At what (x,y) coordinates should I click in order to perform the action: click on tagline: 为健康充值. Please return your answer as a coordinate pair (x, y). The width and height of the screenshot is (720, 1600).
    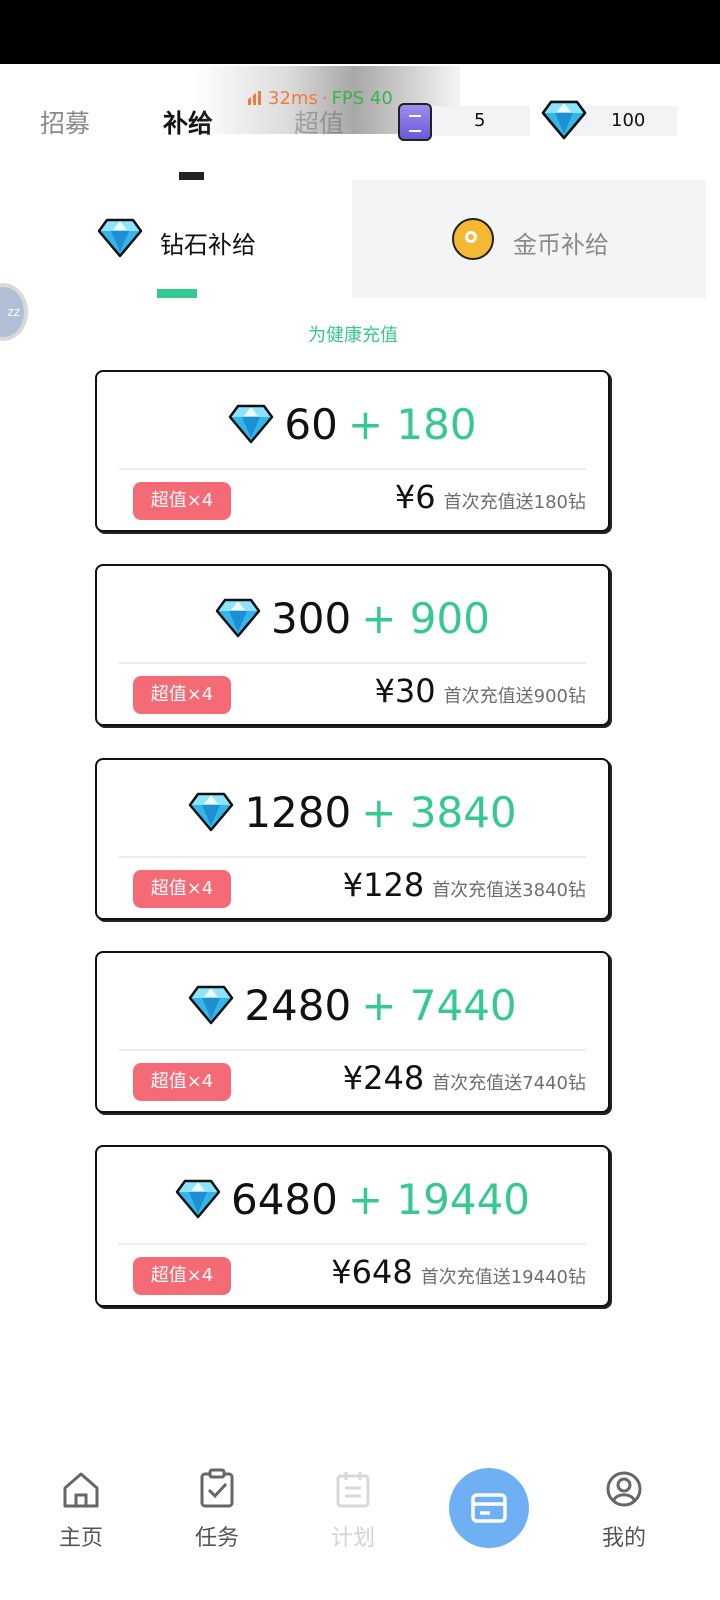
    Looking at the image, I should click on (353, 335).